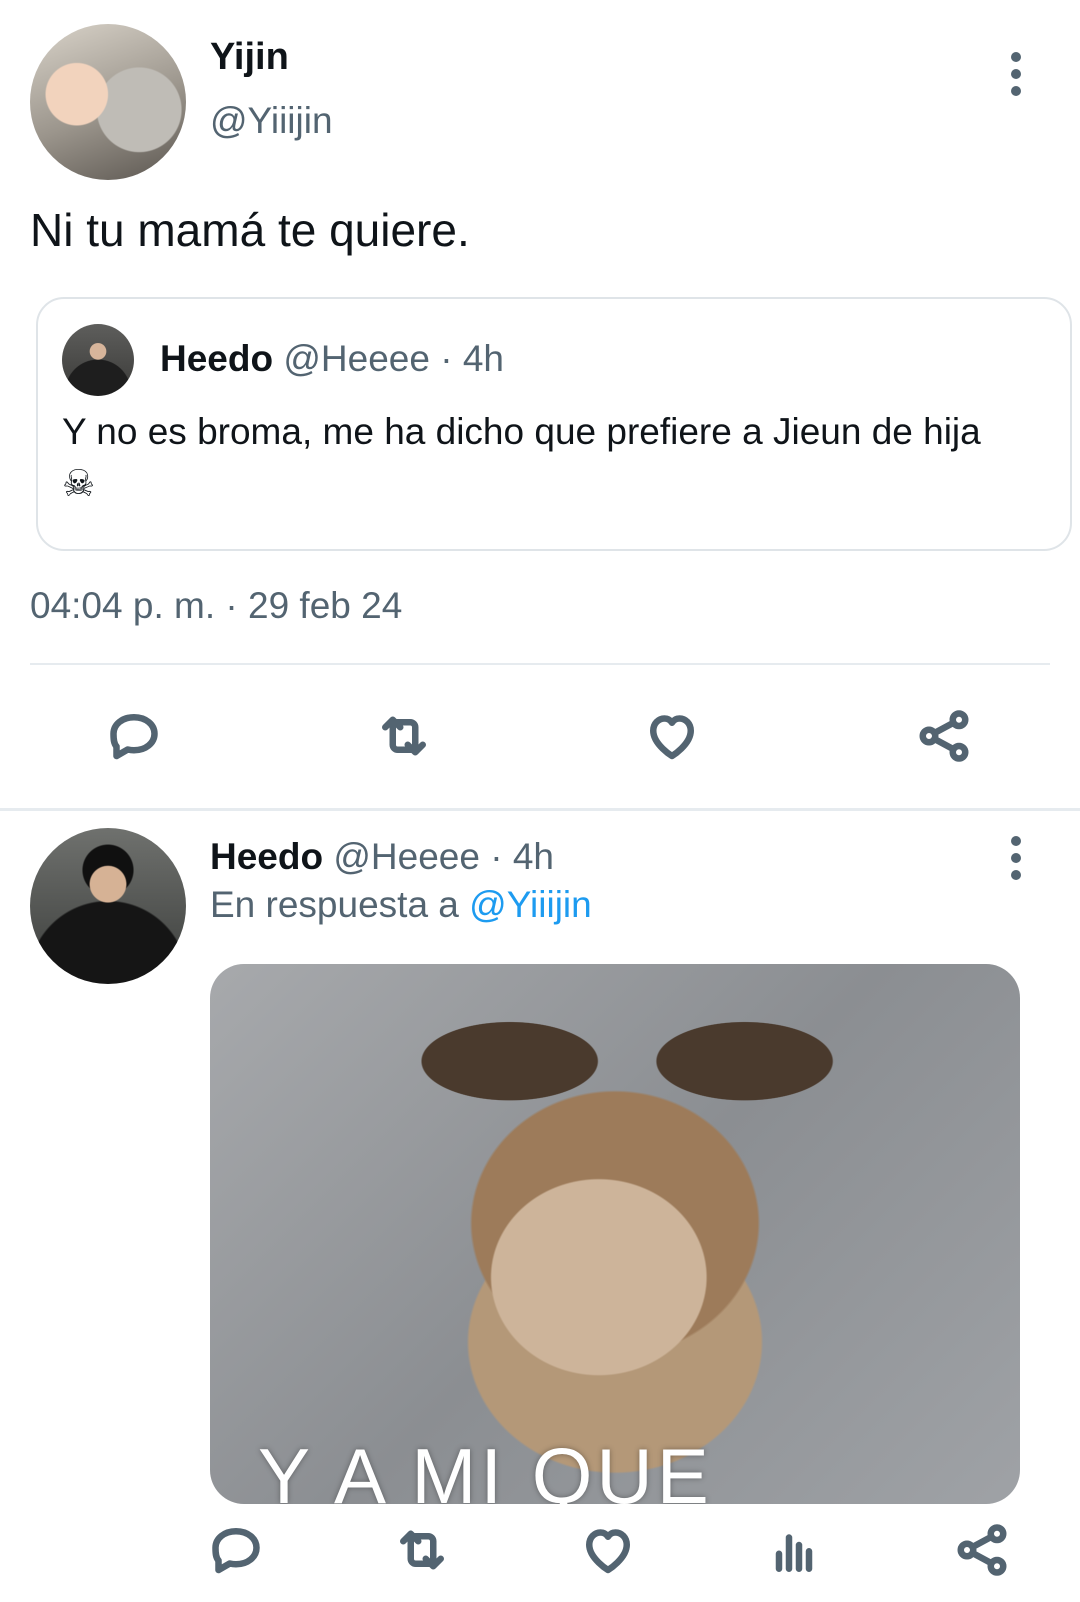 This screenshot has height=1602, width=1080. Describe the element at coordinates (485, 1468) in the screenshot. I see `media-caption: Y A MI QUE` at that location.